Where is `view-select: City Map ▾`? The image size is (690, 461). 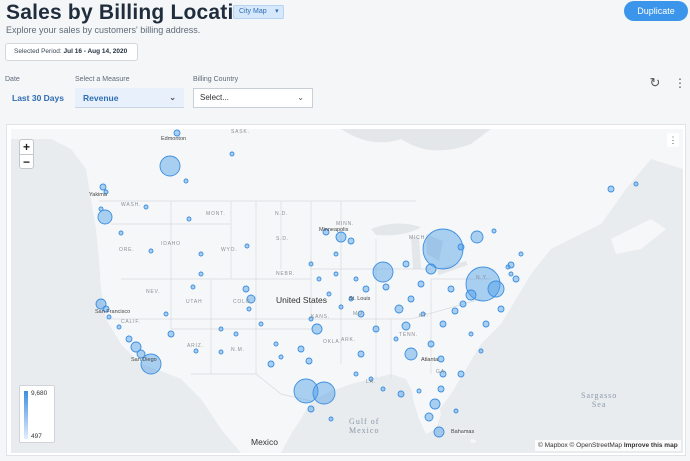 view-select: City Map ▾ is located at coordinates (258, 12).